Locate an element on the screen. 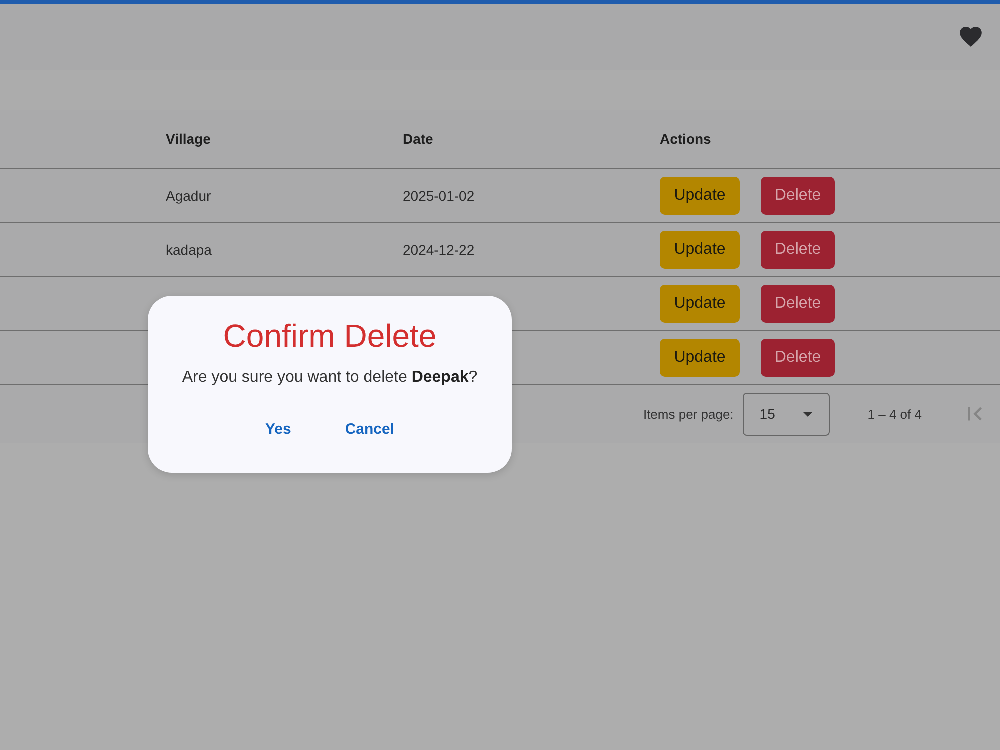 This screenshot has width=1000, height=750. village-cell: Agadur is located at coordinates (189, 196).